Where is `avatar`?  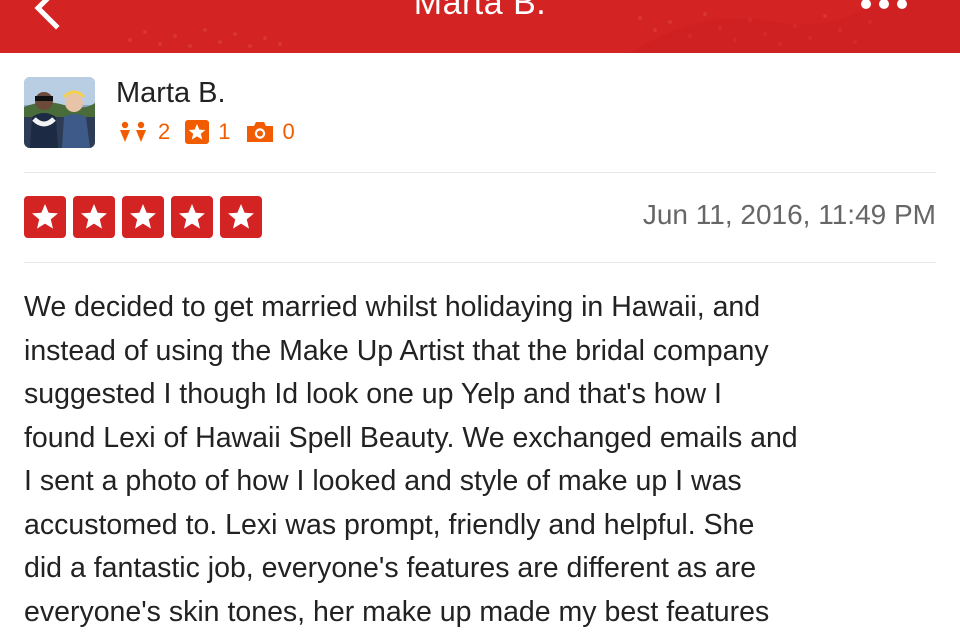
avatar is located at coordinates (59, 112).